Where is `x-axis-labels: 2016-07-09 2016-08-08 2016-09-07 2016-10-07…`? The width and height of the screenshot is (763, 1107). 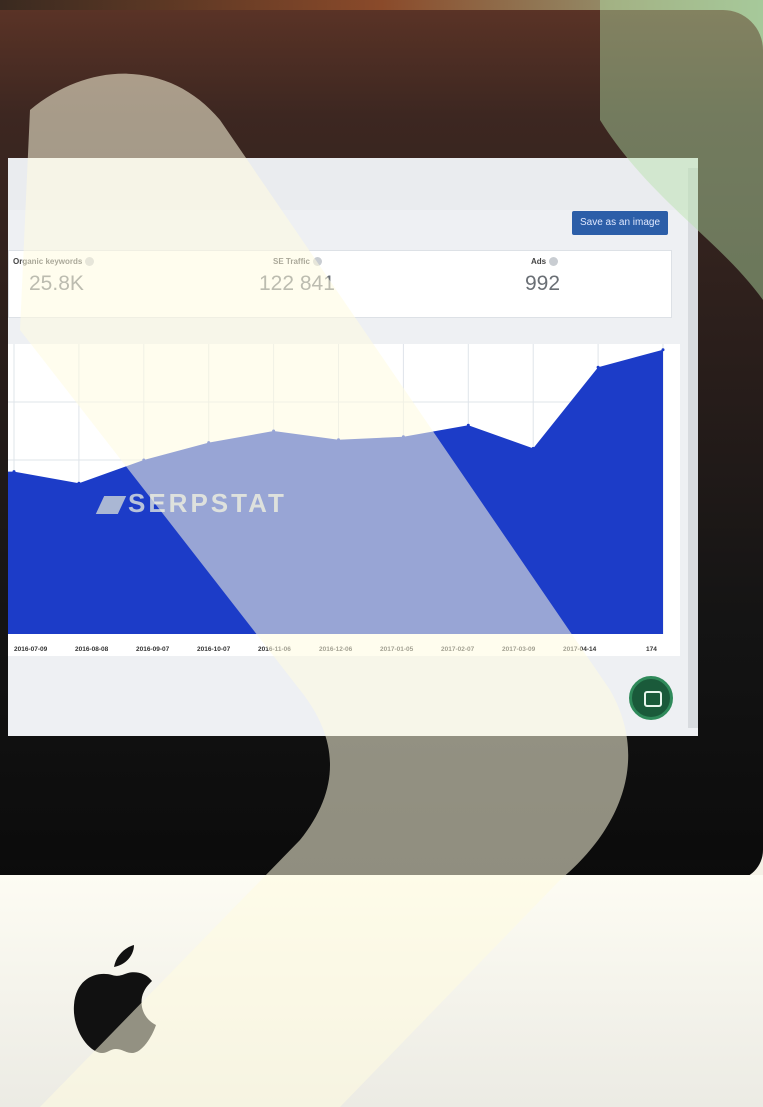 x-axis-labels: 2016-07-09 2016-08-08 2016-09-07 2016-10-07… is located at coordinates (353, 653).